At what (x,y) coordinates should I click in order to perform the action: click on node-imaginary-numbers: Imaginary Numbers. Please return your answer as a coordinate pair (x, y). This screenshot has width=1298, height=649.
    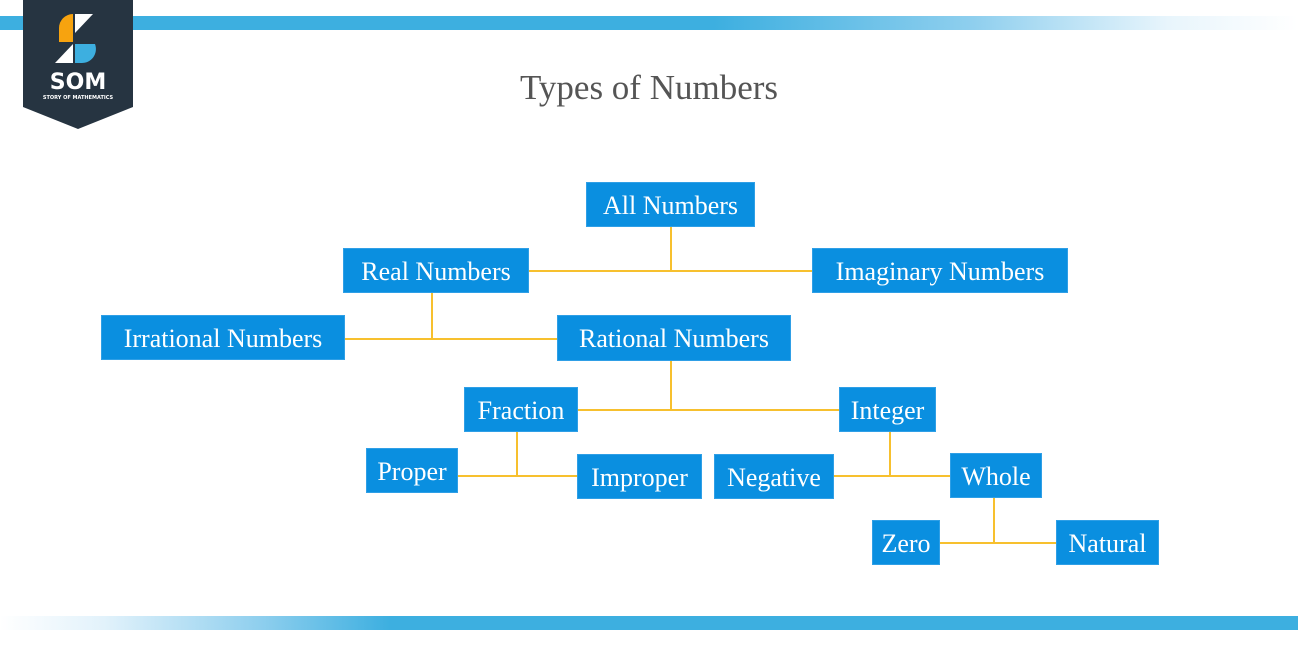
    Looking at the image, I should click on (940, 270).